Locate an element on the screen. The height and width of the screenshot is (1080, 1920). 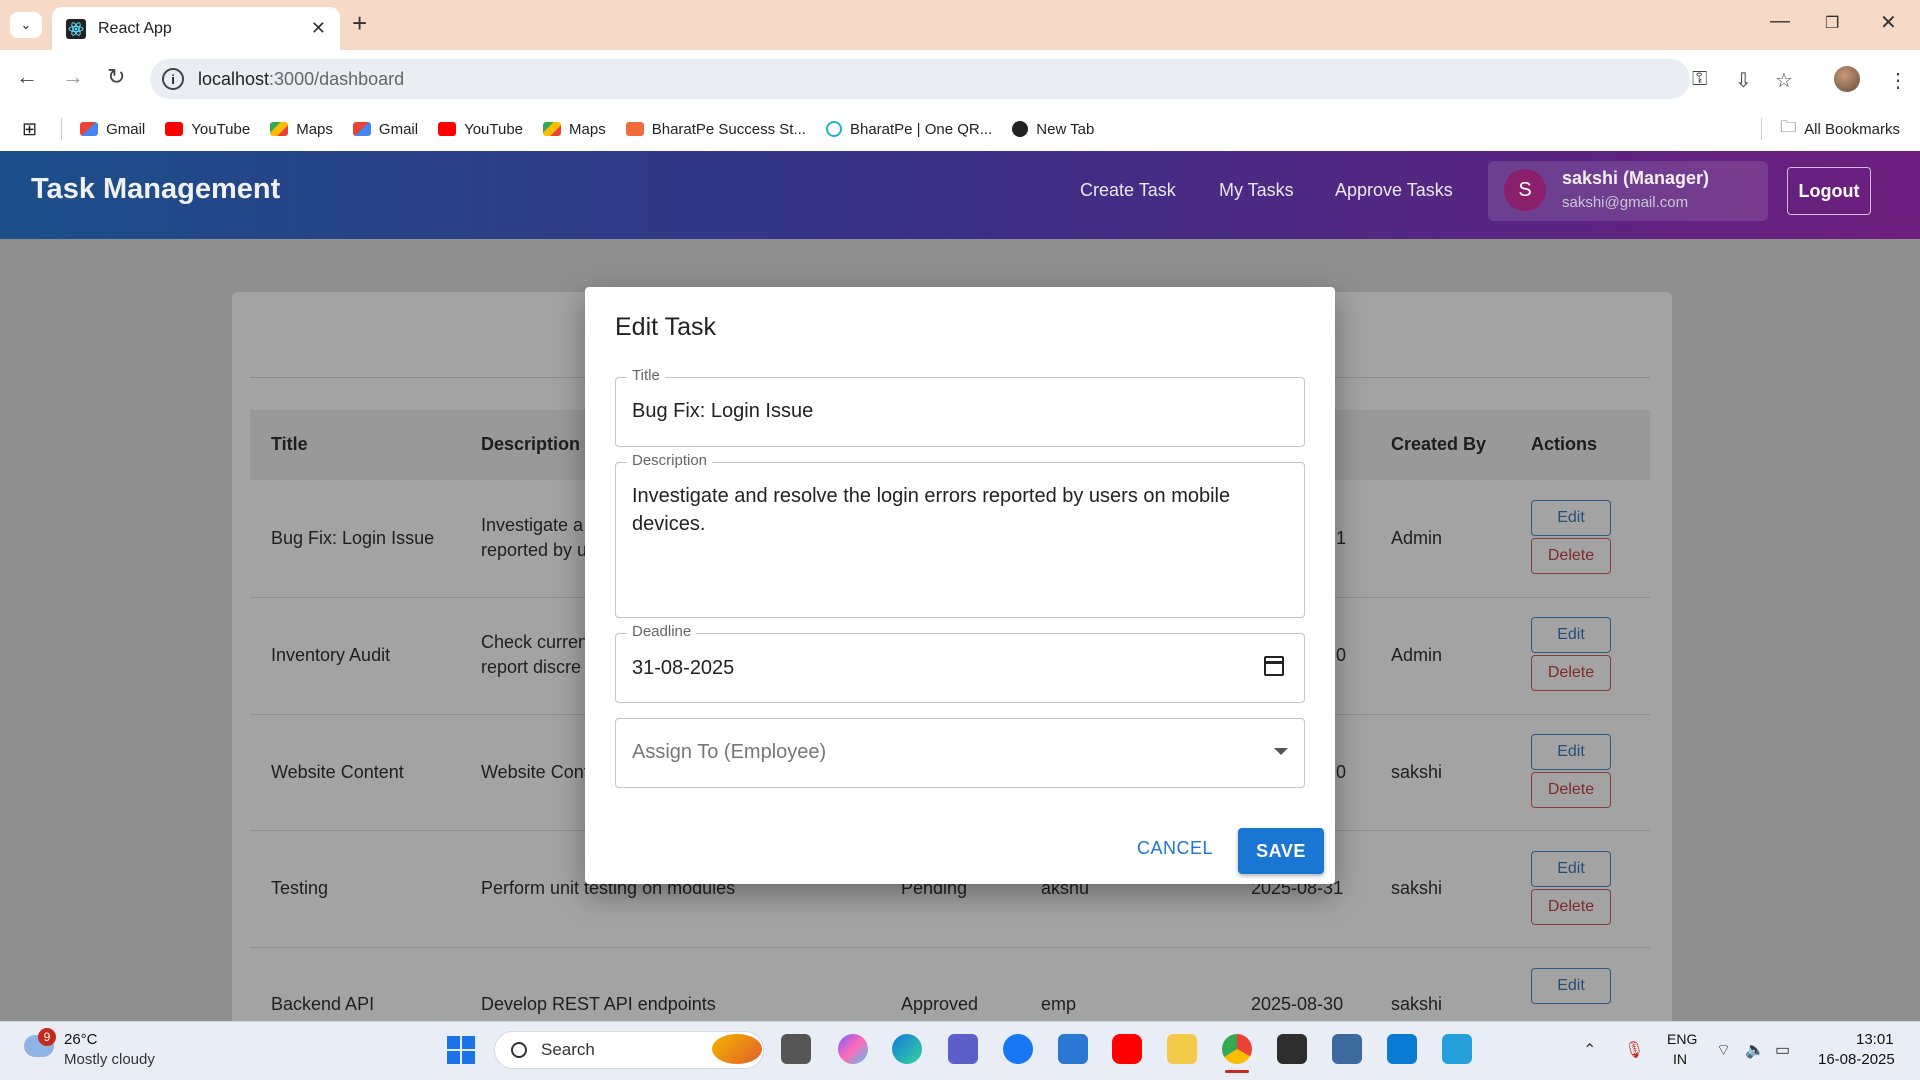
new-tab-button: + is located at coordinates (359, 23).